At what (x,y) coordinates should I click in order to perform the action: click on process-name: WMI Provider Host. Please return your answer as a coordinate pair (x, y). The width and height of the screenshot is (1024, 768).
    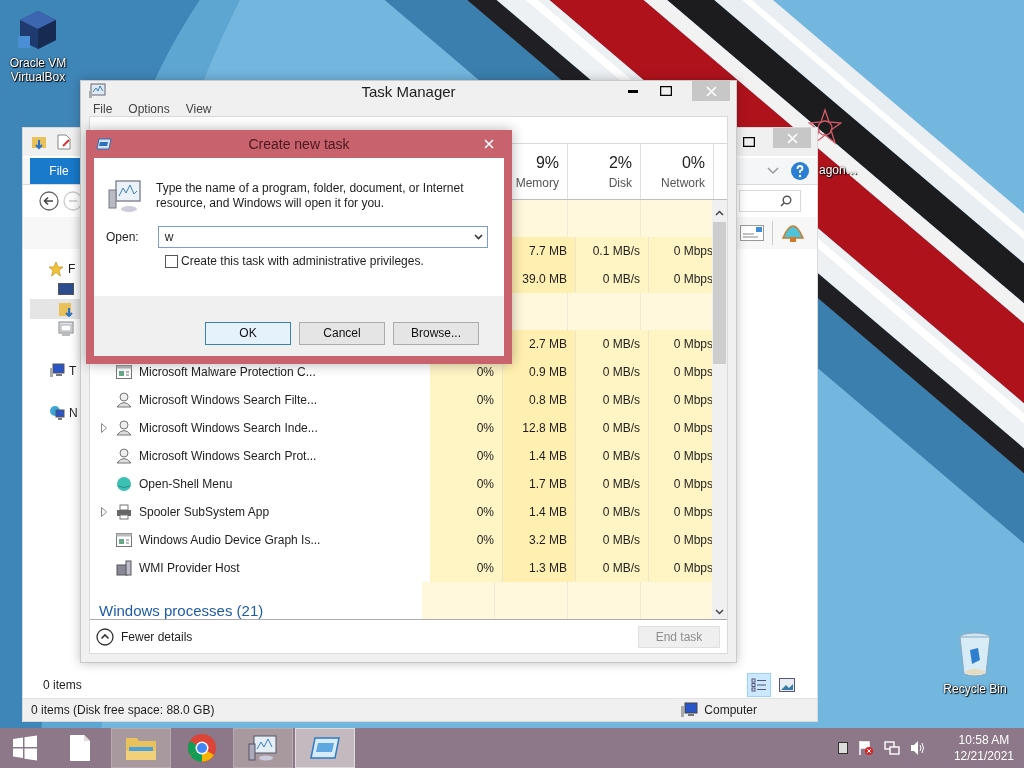
    Looking at the image, I should click on (189, 568).